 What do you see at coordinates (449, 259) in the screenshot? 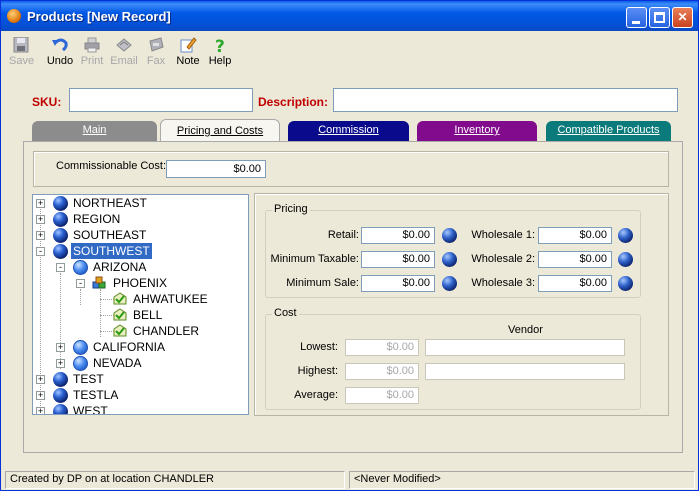
I see `min-taxable-calc-icon` at bounding box center [449, 259].